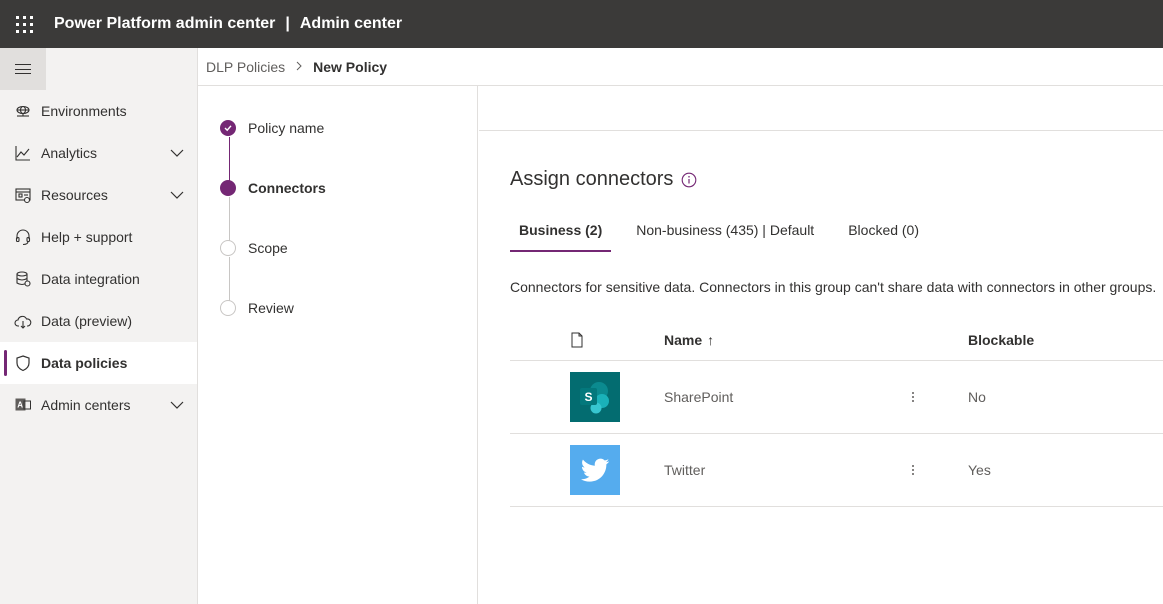 The height and width of the screenshot is (604, 1163). I want to click on step-connectors: Connectors, so click(273, 188).